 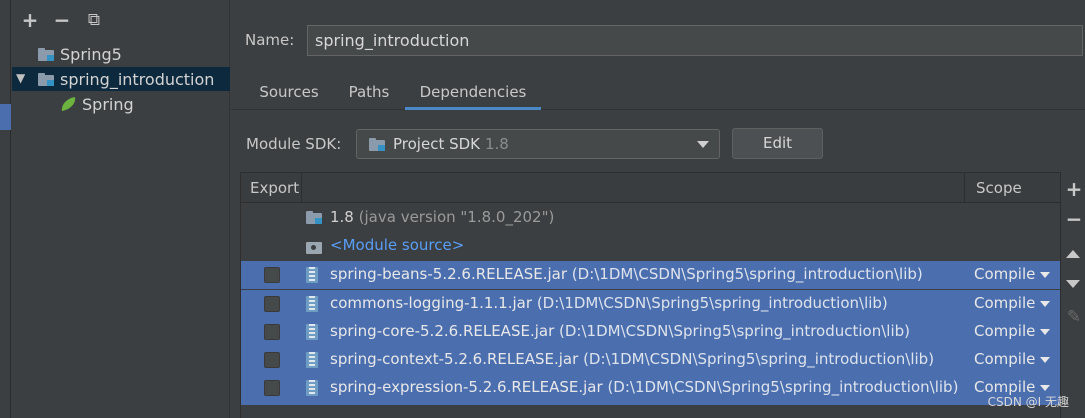 I want to click on move-down-icon, so click(x=1073, y=284).